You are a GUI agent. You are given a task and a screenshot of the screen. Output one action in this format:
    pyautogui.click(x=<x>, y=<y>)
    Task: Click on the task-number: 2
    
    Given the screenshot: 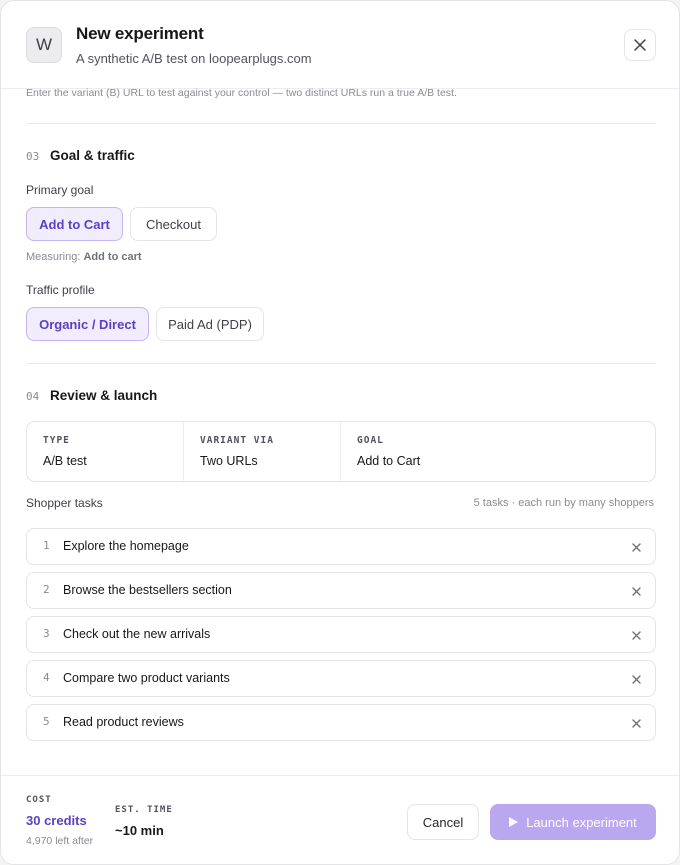 What is the action you would take?
    pyautogui.click(x=46, y=589)
    